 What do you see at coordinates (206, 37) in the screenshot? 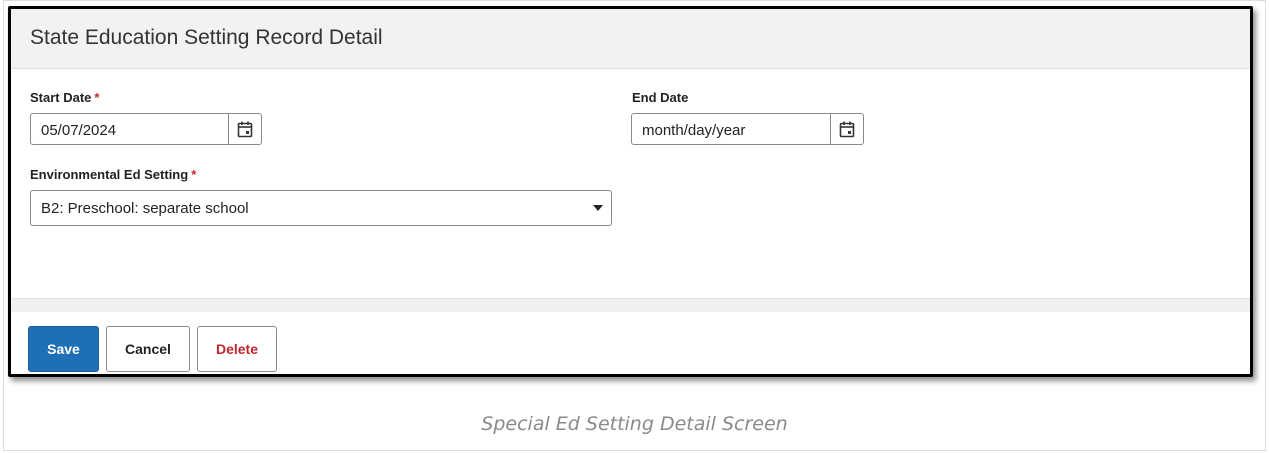
I see `panel-title: State Education Setting Record Detail` at bounding box center [206, 37].